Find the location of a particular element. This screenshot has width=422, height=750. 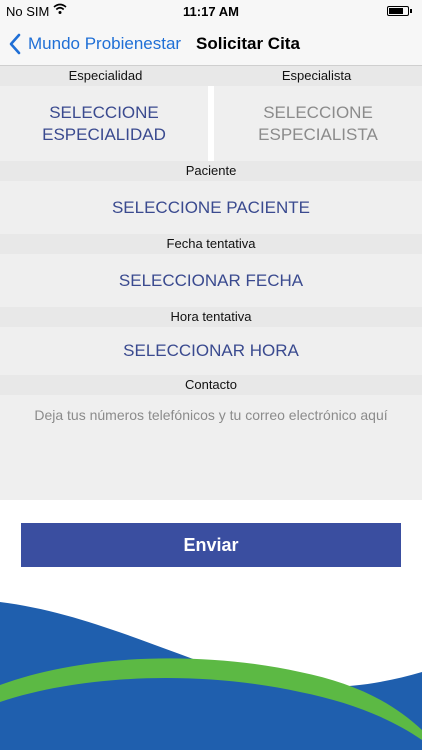

fecha-value: SELECCIONAR FECHA is located at coordinates (211, 280).